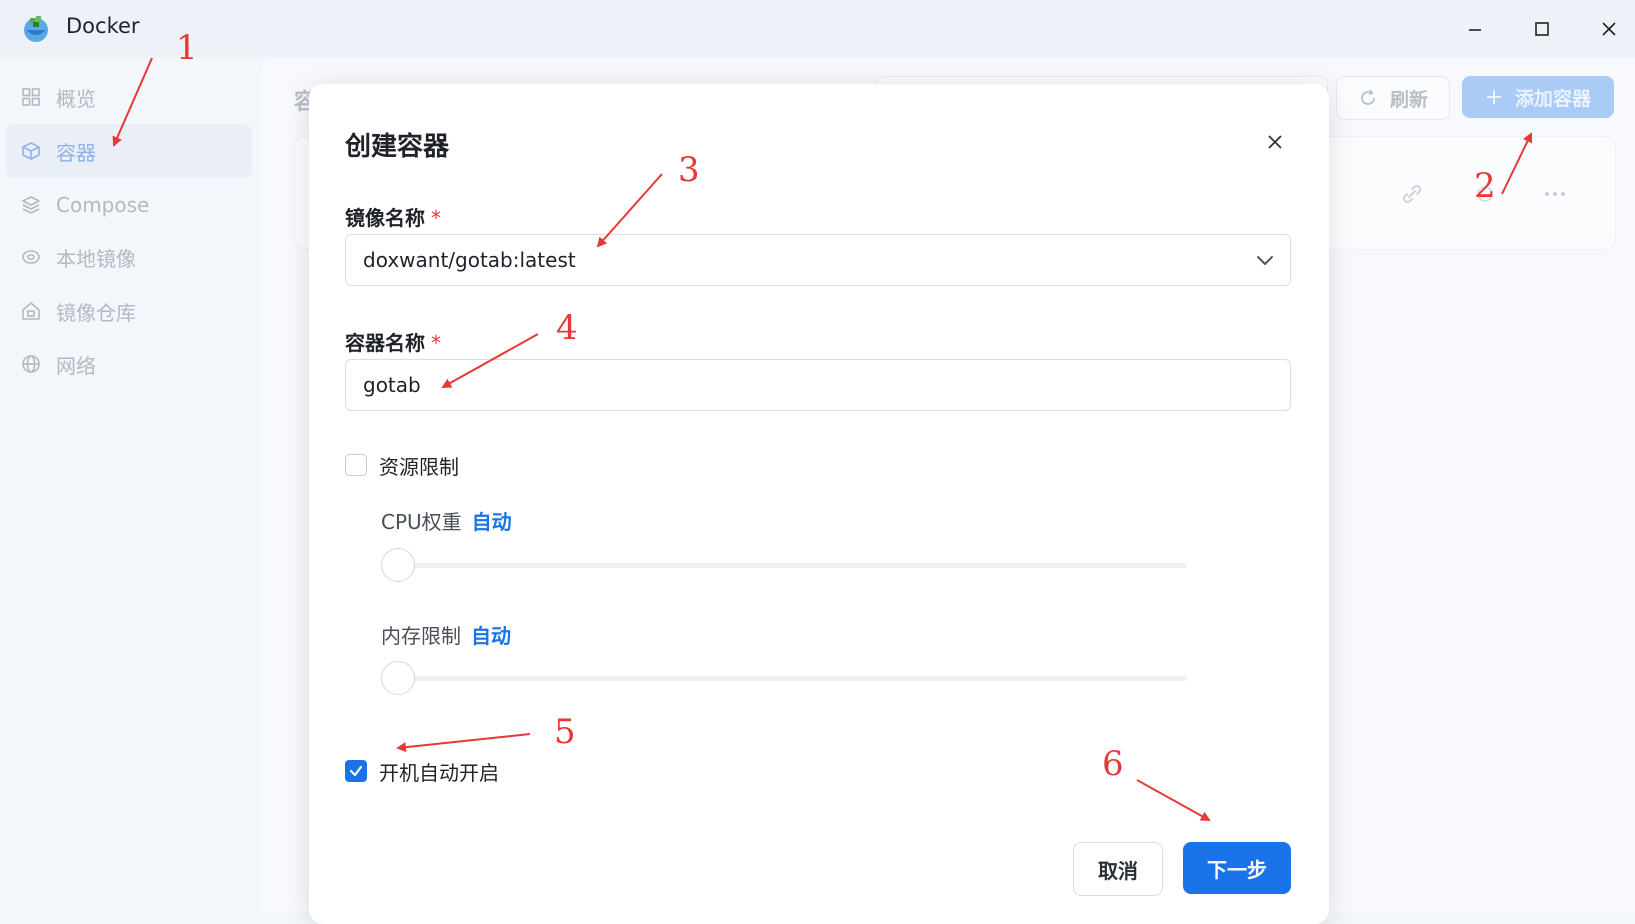  Describe the element at coordinates (76, 365) in the screenshot. I see `sidebar-item-label: 网络` at that location.